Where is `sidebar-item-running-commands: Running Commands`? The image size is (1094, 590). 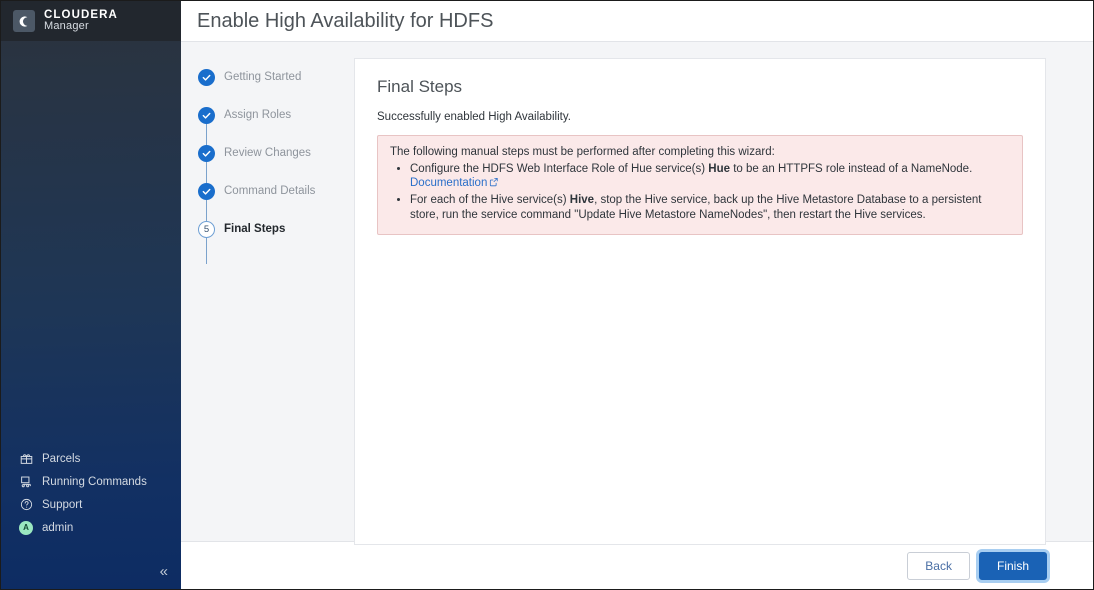
sidebar-item-running-commands: Running Commands is located at coordinates (91, 481).